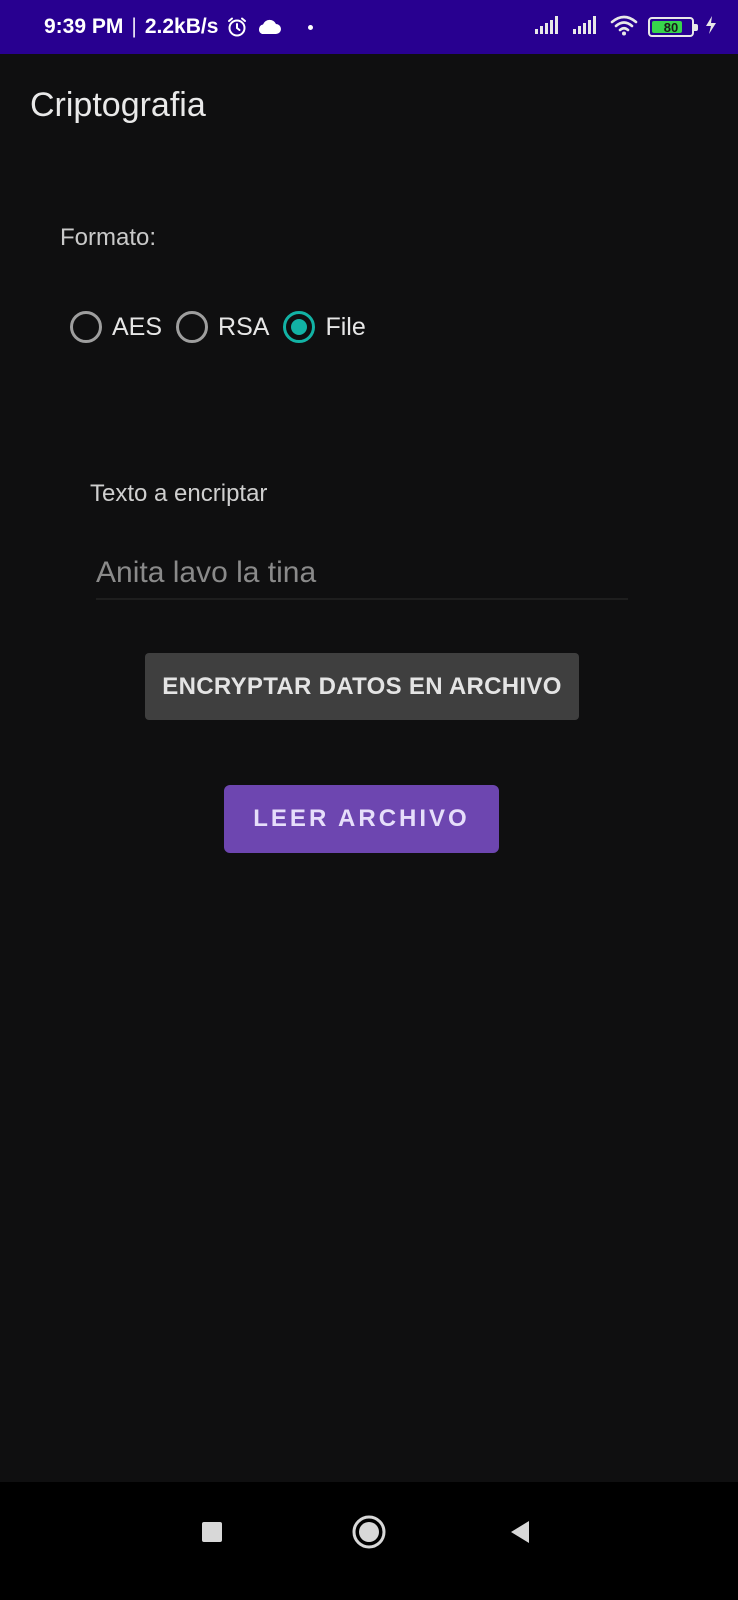 The width and height of the screenshot is (738, 1600). Describe the element at coordinates (179, 493) in the screenshot. I see `text-input-label: Texto a encriptar` at that location.